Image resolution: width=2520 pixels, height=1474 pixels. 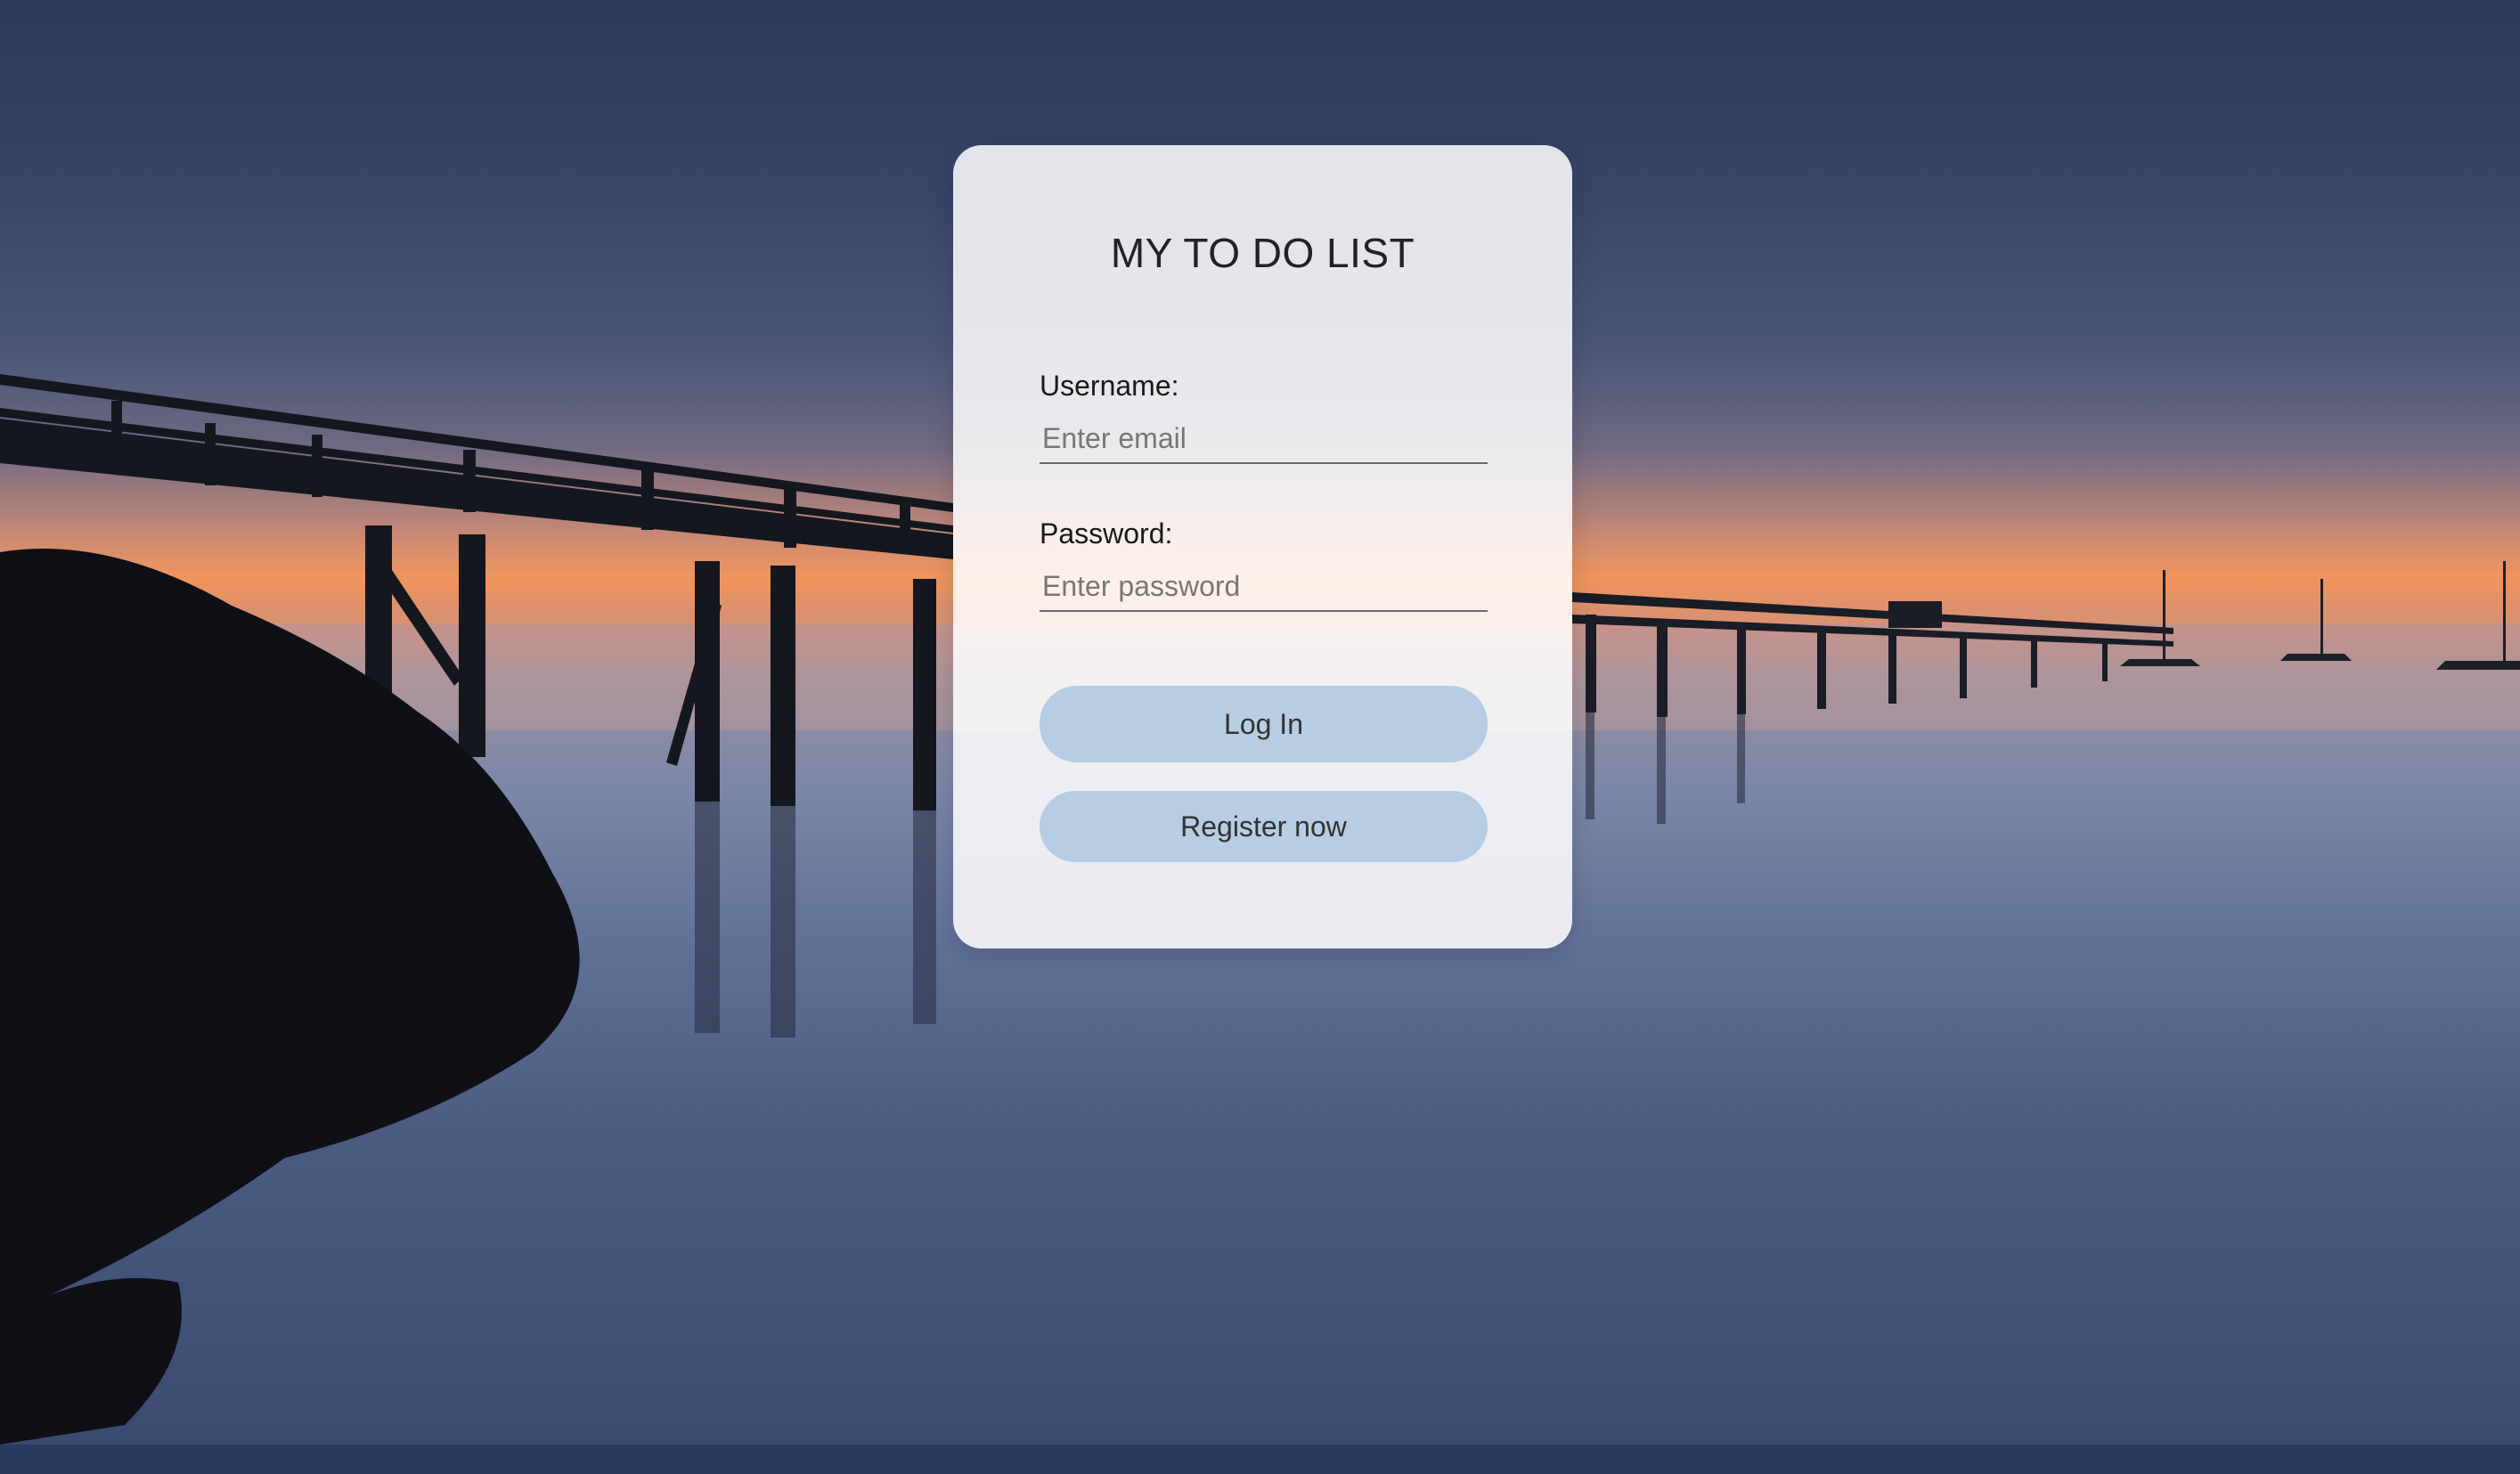 I want to click on footer-bar, so click(x=1260, y=1459).